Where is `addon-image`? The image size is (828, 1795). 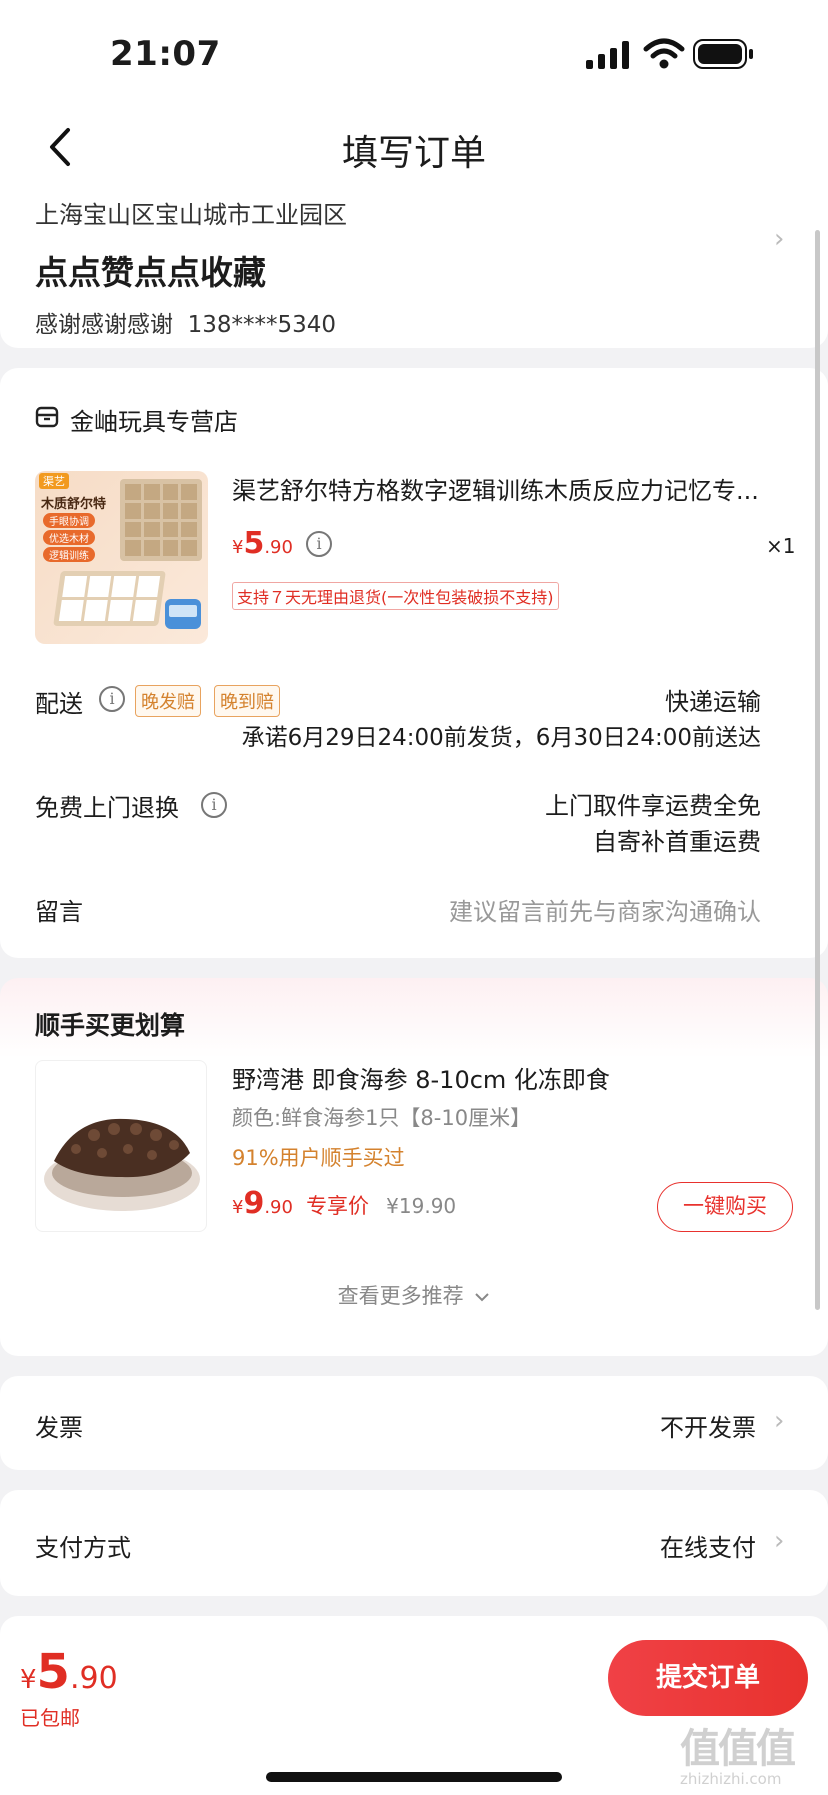 addon-image is located at coordinates (121, 1146).